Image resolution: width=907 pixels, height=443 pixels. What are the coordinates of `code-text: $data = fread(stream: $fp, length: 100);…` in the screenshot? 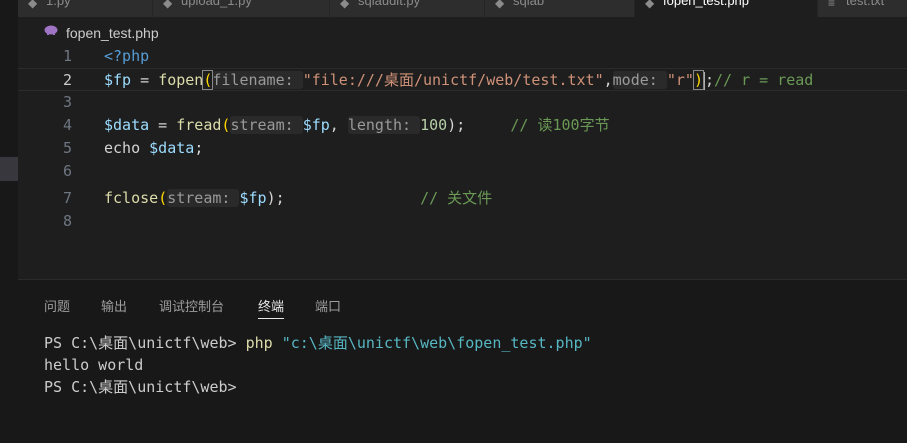 It's located at (357, 125).